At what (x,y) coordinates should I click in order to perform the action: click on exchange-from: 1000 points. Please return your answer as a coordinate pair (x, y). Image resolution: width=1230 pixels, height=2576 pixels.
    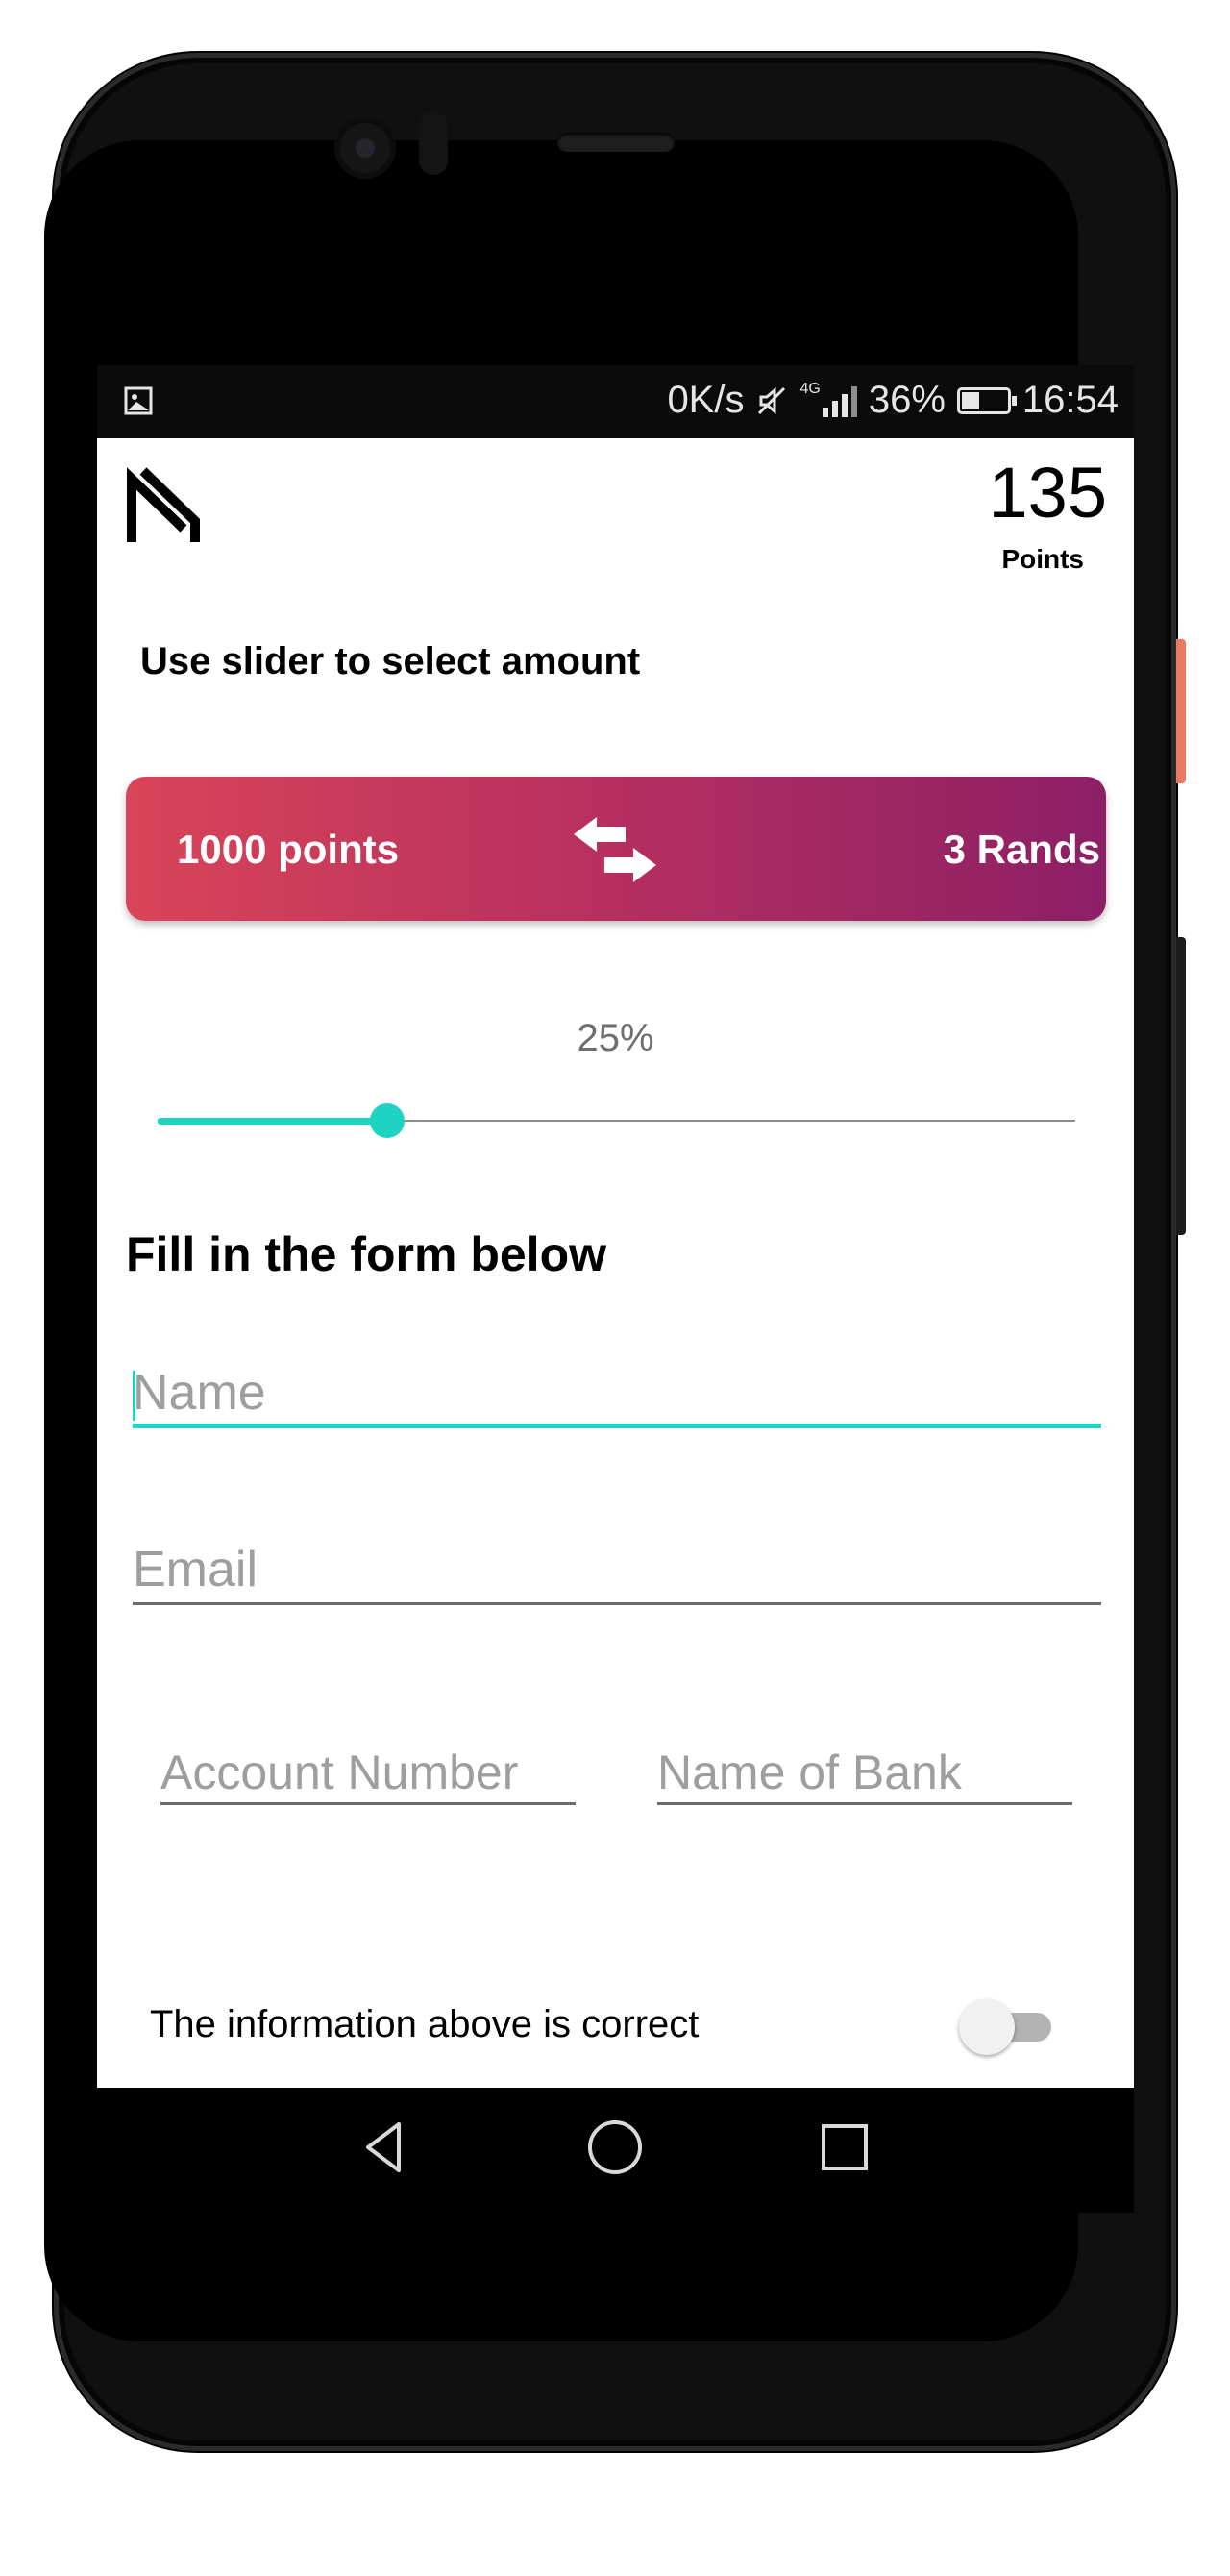
    Looking at the image, I should click on (288, 850).